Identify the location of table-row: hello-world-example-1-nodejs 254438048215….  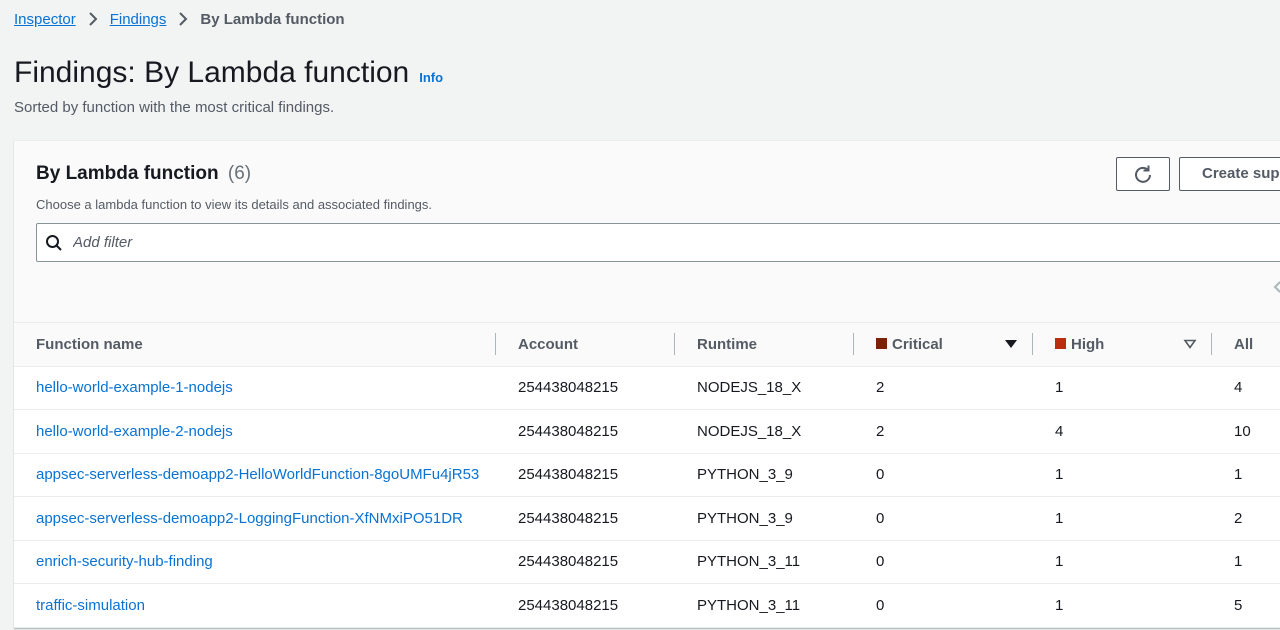
(647, 388).